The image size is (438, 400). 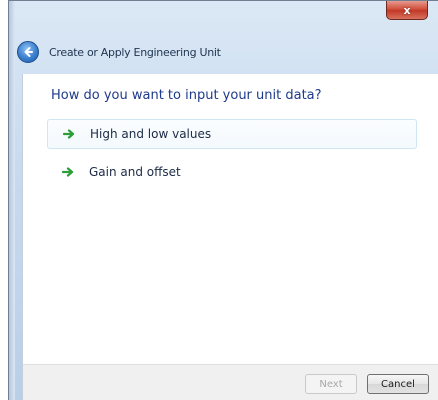 What do you see at coordinates (135, 172) in the screenshot?
I see `option-label: Gain and offset` at bounding box center [135, 172].